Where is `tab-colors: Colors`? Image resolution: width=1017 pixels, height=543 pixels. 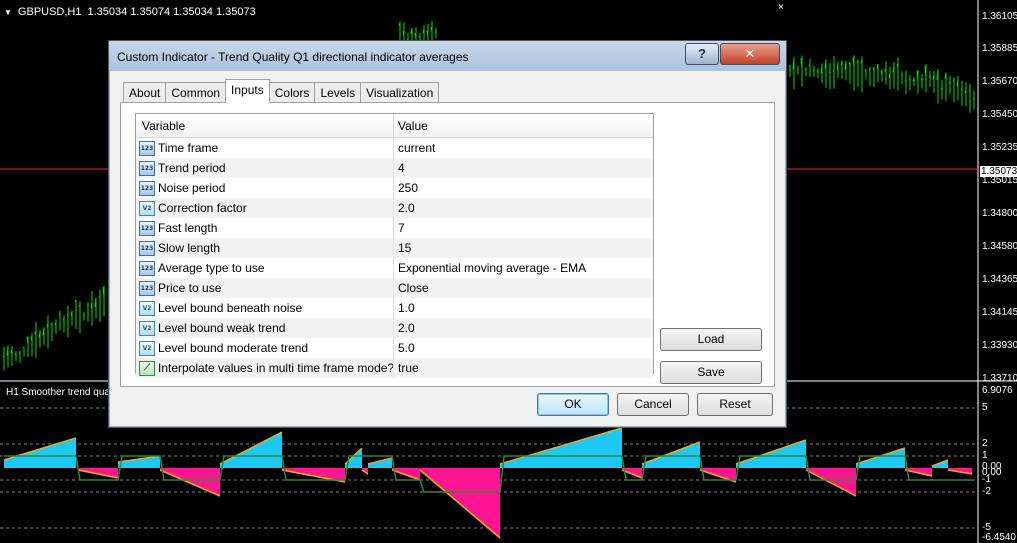
tab-colors: Colors is located at coordinates (292, 92).